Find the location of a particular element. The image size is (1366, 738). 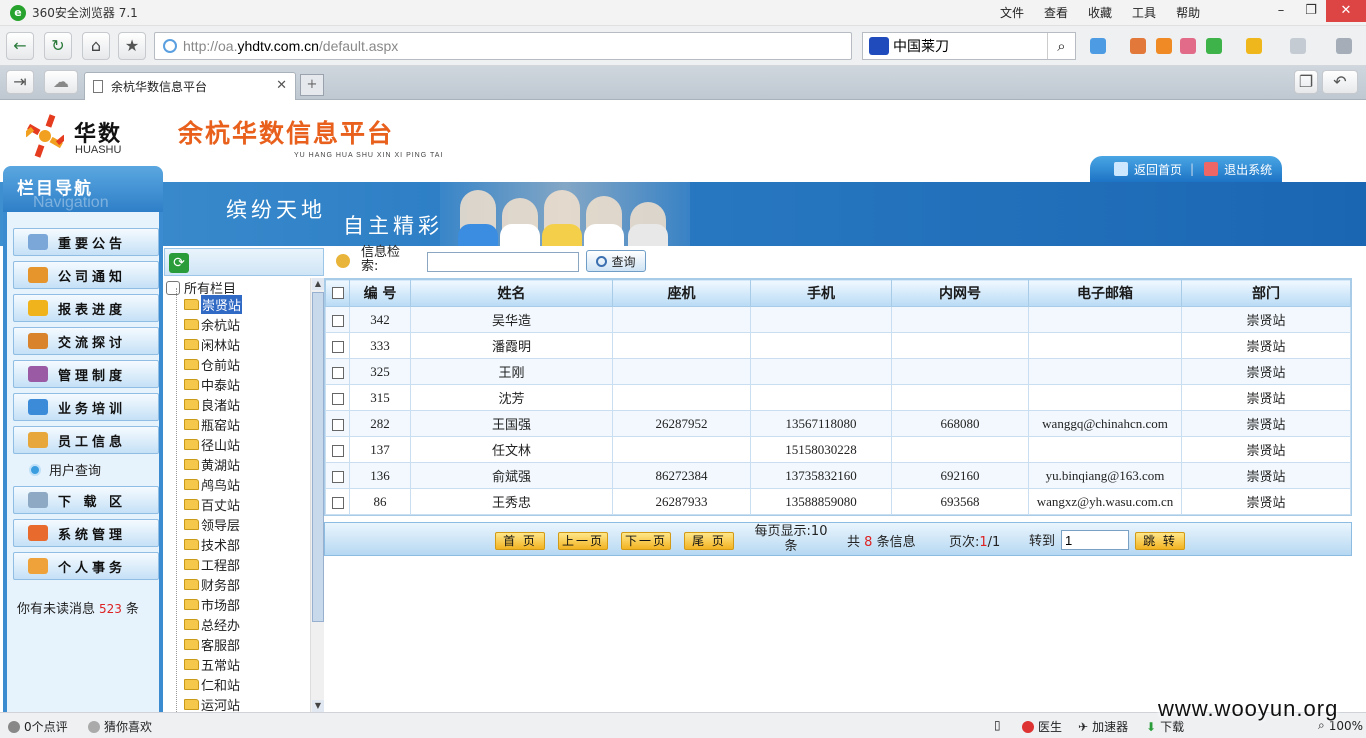

tree-node: 黄湖站 is located at coordinates (212, 464).